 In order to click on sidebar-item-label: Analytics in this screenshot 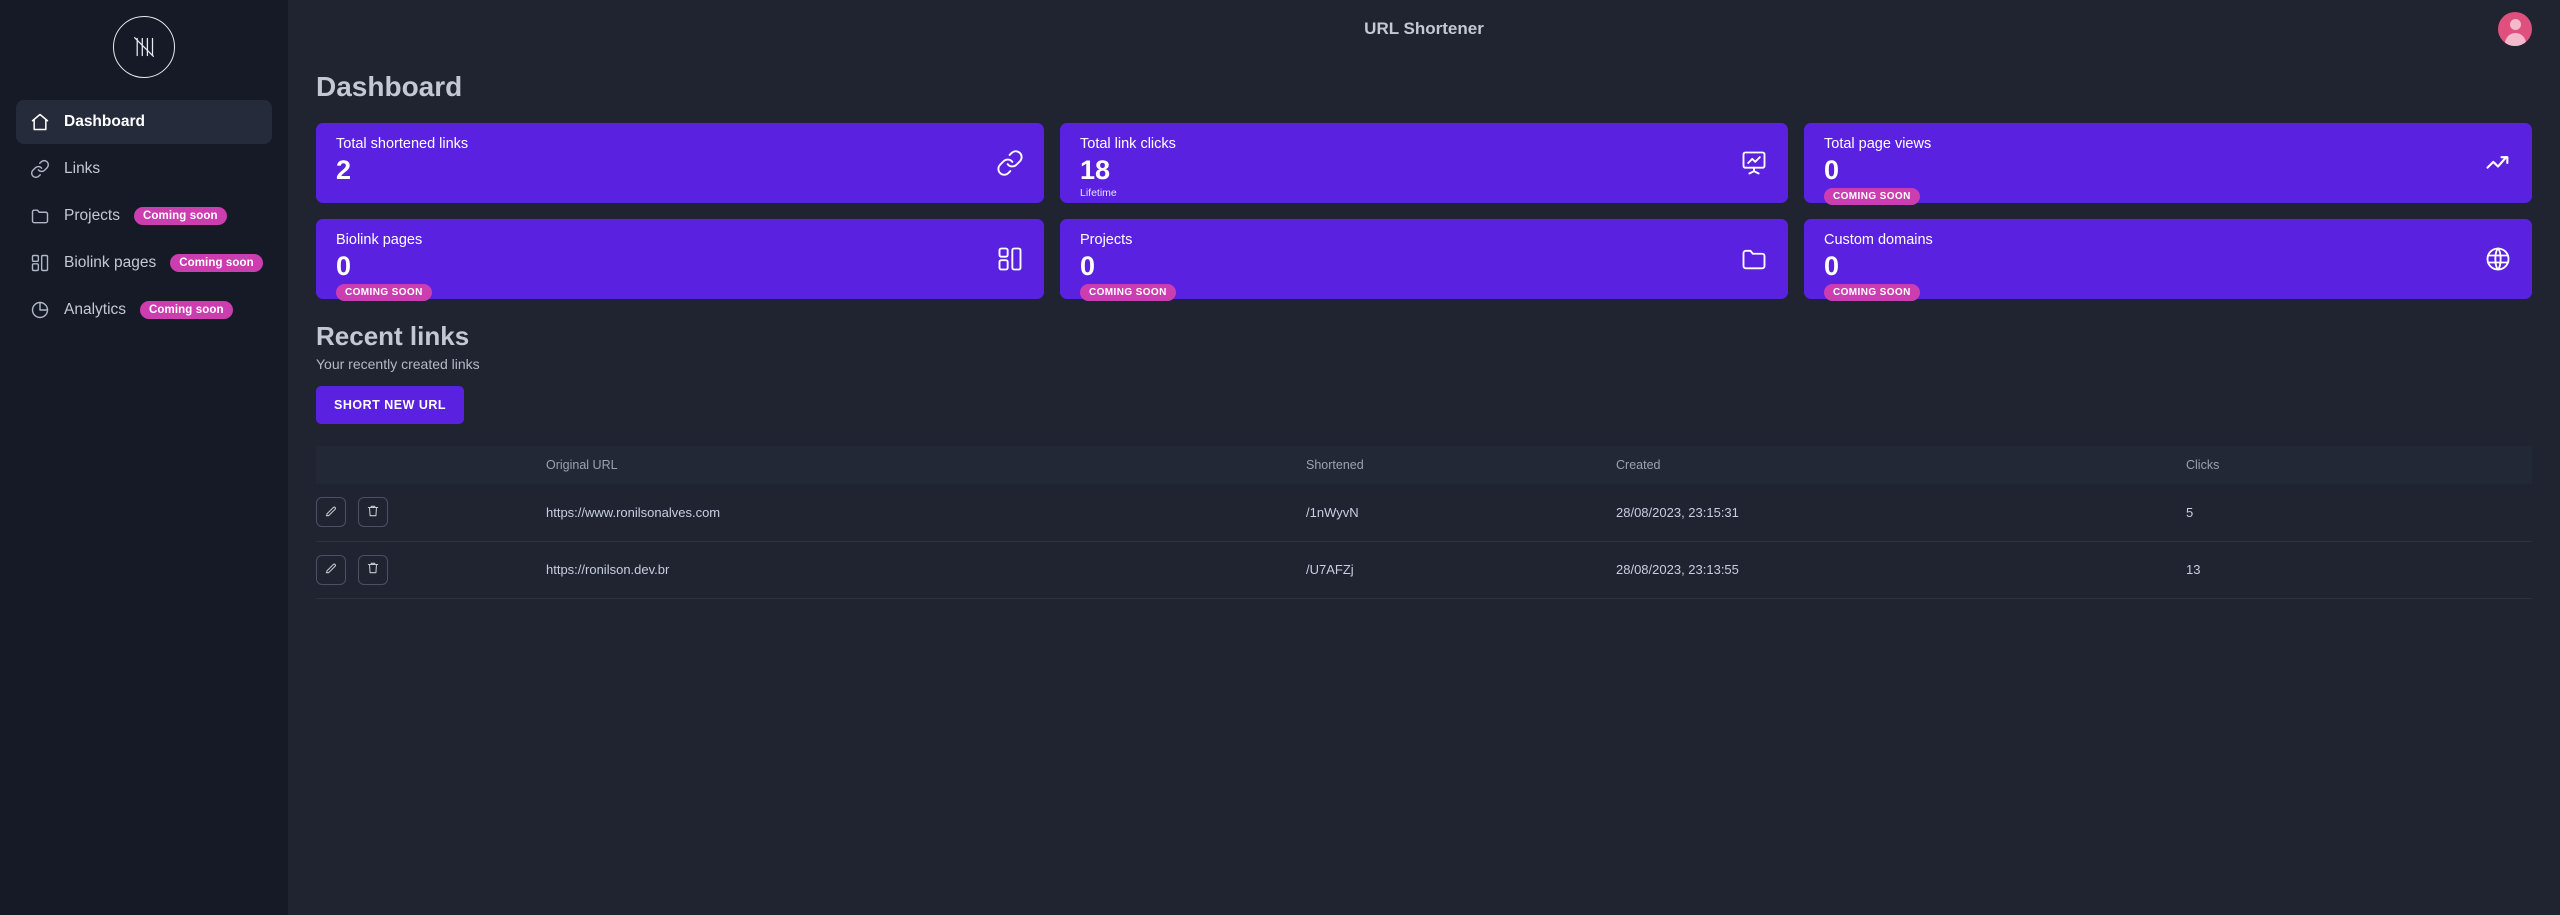, I will do `click(95, 309)`.